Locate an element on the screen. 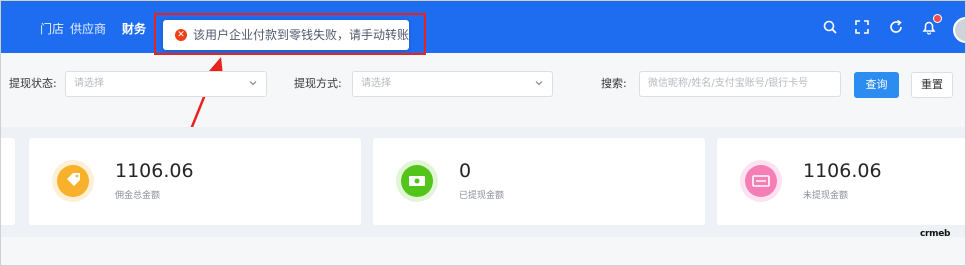  query-button: 查询 is located at coordinates (876, 85).